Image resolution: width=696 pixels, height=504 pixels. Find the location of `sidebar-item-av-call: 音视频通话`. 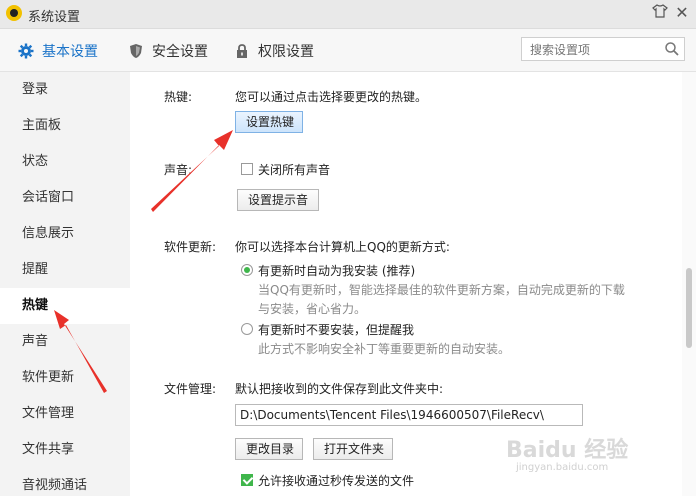

sidebar-item-av-call: 音视频通话 is located at coordinates (65, 486).